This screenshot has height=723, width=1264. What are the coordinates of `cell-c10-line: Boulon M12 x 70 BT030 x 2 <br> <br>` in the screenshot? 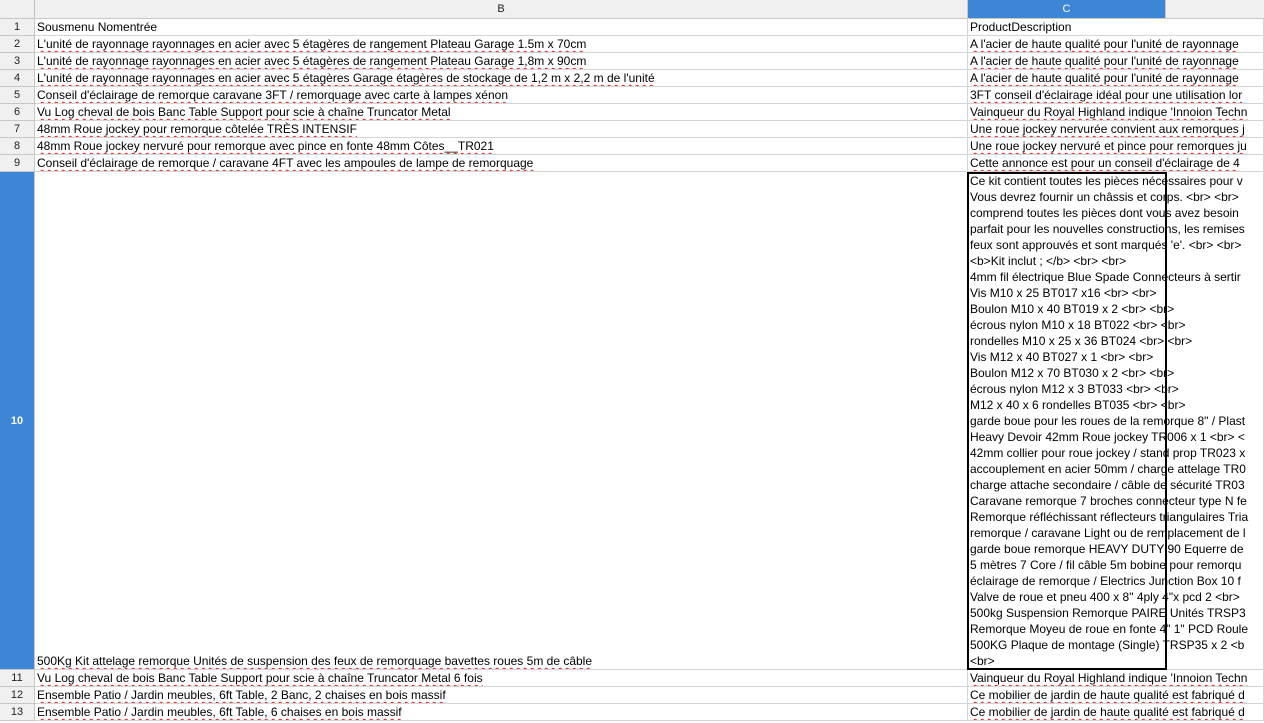 It's located at (1072, 373).